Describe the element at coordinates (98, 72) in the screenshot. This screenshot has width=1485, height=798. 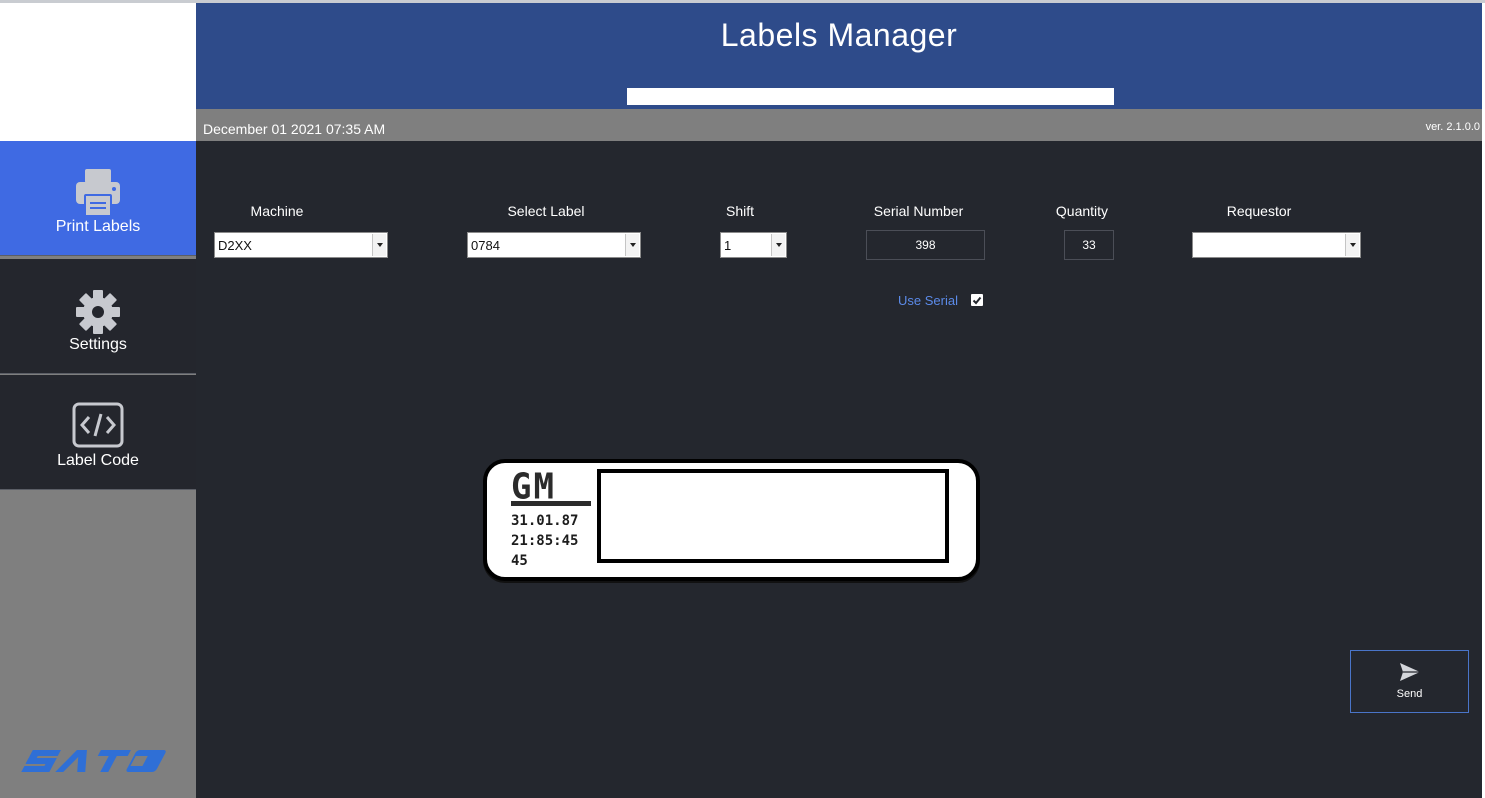
I see `logo-area` at that location.